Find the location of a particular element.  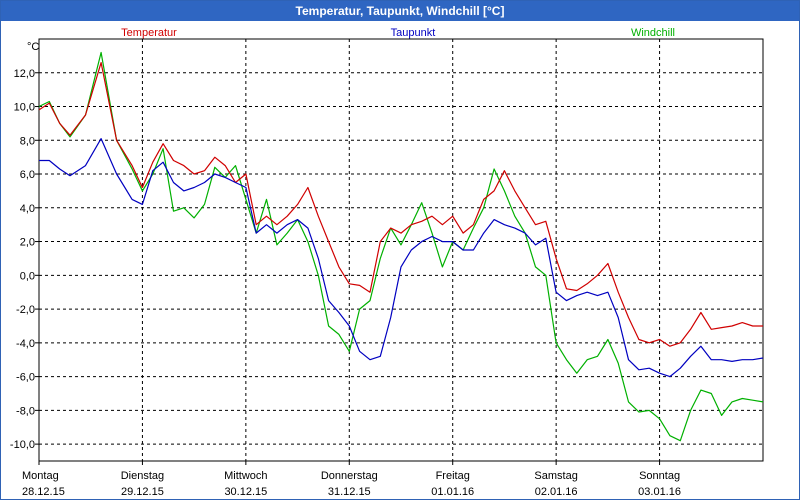

y-tick-label: 8,0 is located at coordinates (27, 141).